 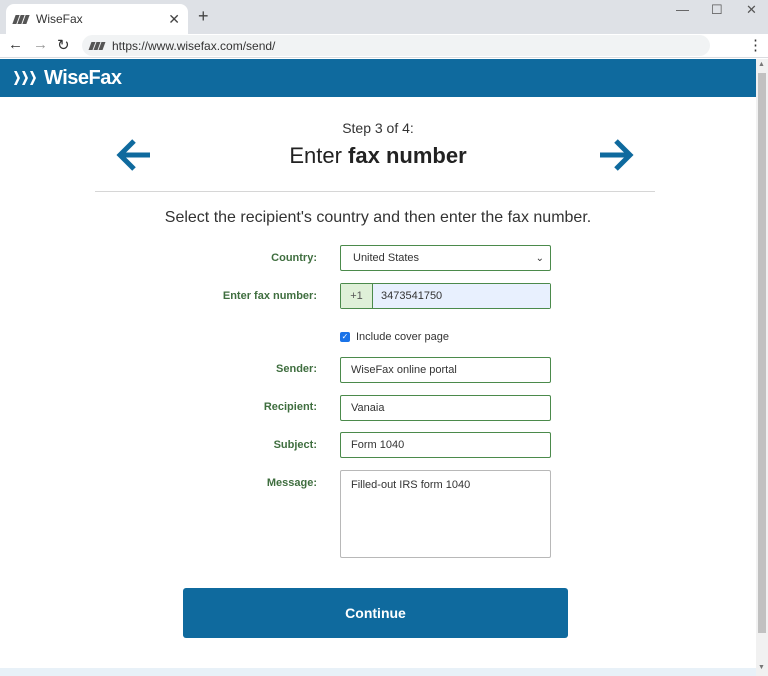 I want to click on cover-page-label: Include cover page, so click(x=402, y=337).